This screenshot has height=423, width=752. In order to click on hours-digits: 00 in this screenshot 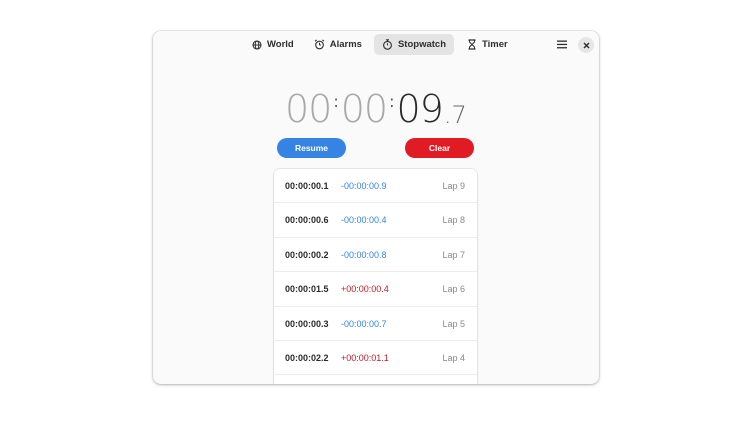, I will do `click(308, 109)`.